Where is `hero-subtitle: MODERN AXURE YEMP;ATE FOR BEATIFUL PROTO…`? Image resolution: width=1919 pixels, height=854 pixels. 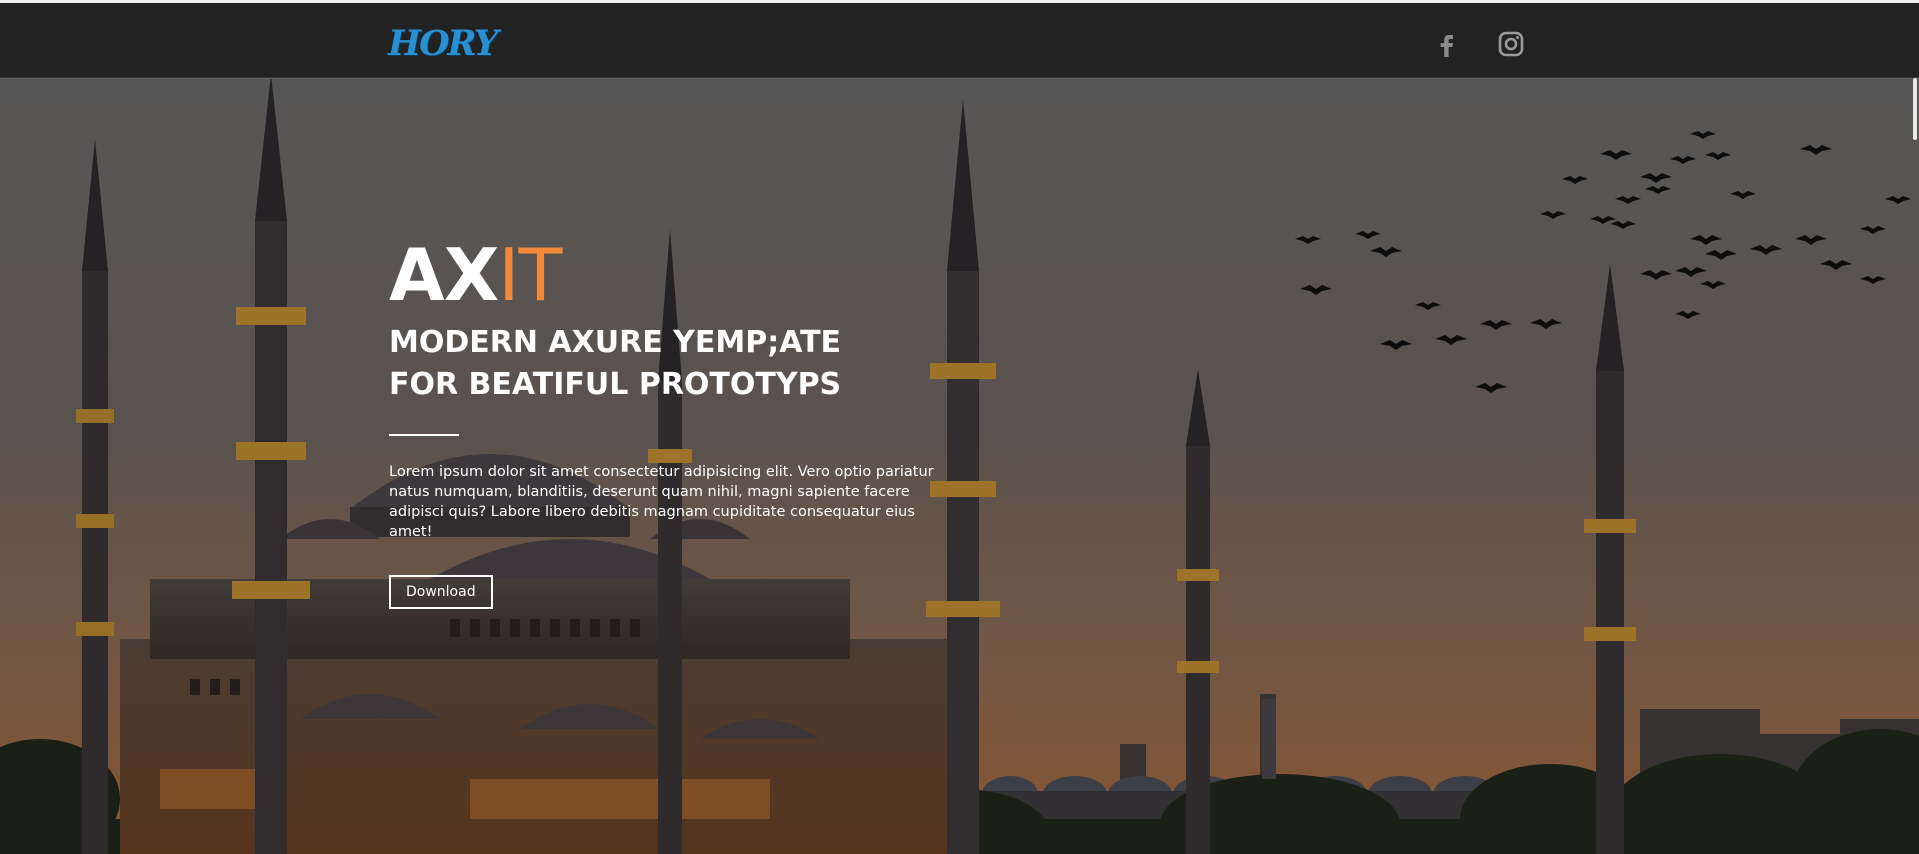
hero-subtitle: MODERN AXURE YEMP;ATE FOR BEATIFUL PROTO… is located at coordinates (615, 363).